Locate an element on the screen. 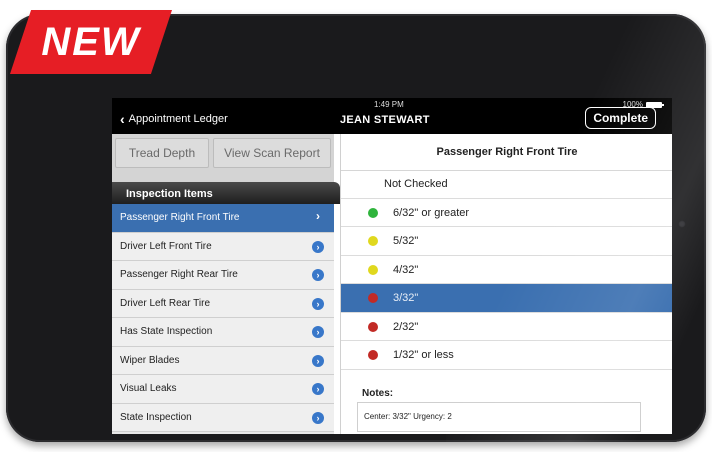 This screenshot has height=452, width=712. chevron-left-icon: ‹ is located at coordinates (122, 119).